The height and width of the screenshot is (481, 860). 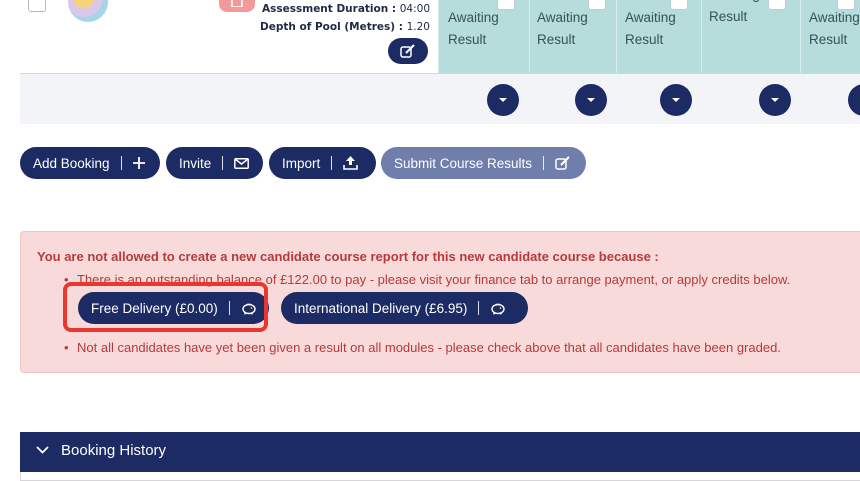 What do you see at coordinates (777, 5) in the screenshot?
I see `result-checkbox` at bounding box center [777, 5].